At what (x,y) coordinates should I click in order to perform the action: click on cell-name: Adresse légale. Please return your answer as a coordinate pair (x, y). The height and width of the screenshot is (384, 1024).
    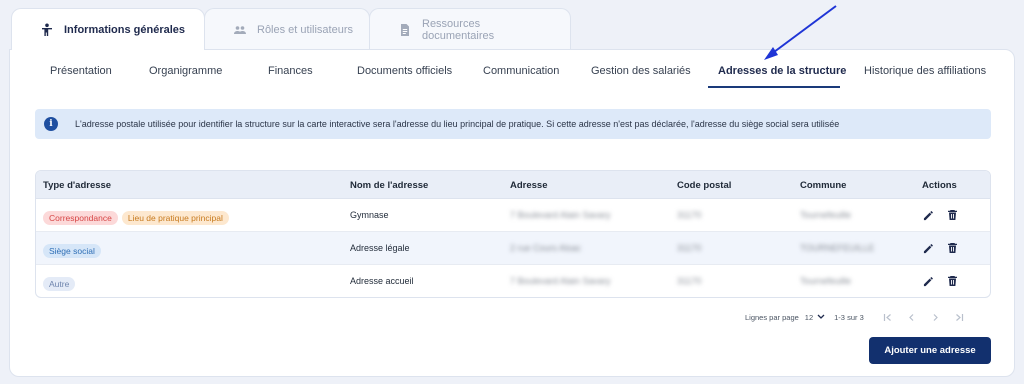
    Looking at the image, I should click on (380, 248).